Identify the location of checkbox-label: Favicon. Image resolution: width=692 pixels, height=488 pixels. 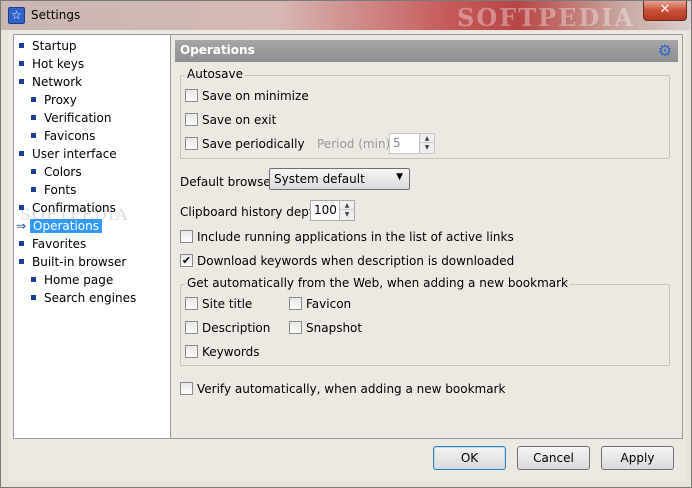
(329, 304).